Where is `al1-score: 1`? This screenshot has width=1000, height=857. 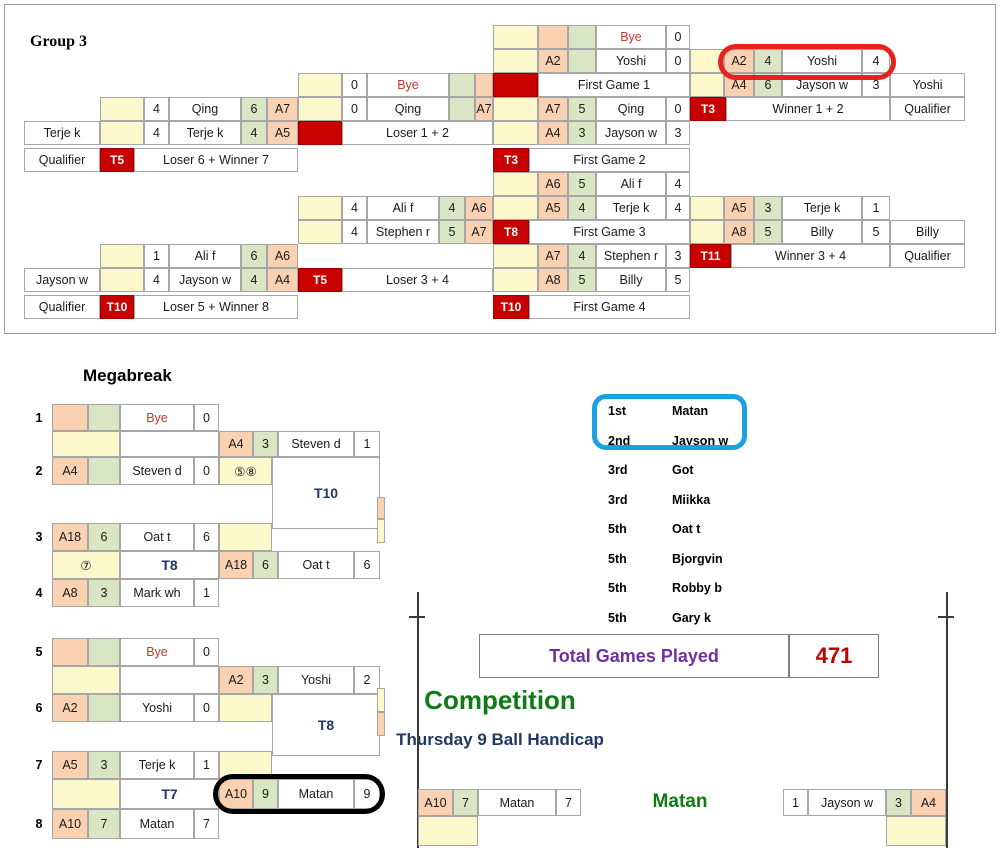 al1-score: 1 is located at coordinates (156, 256).